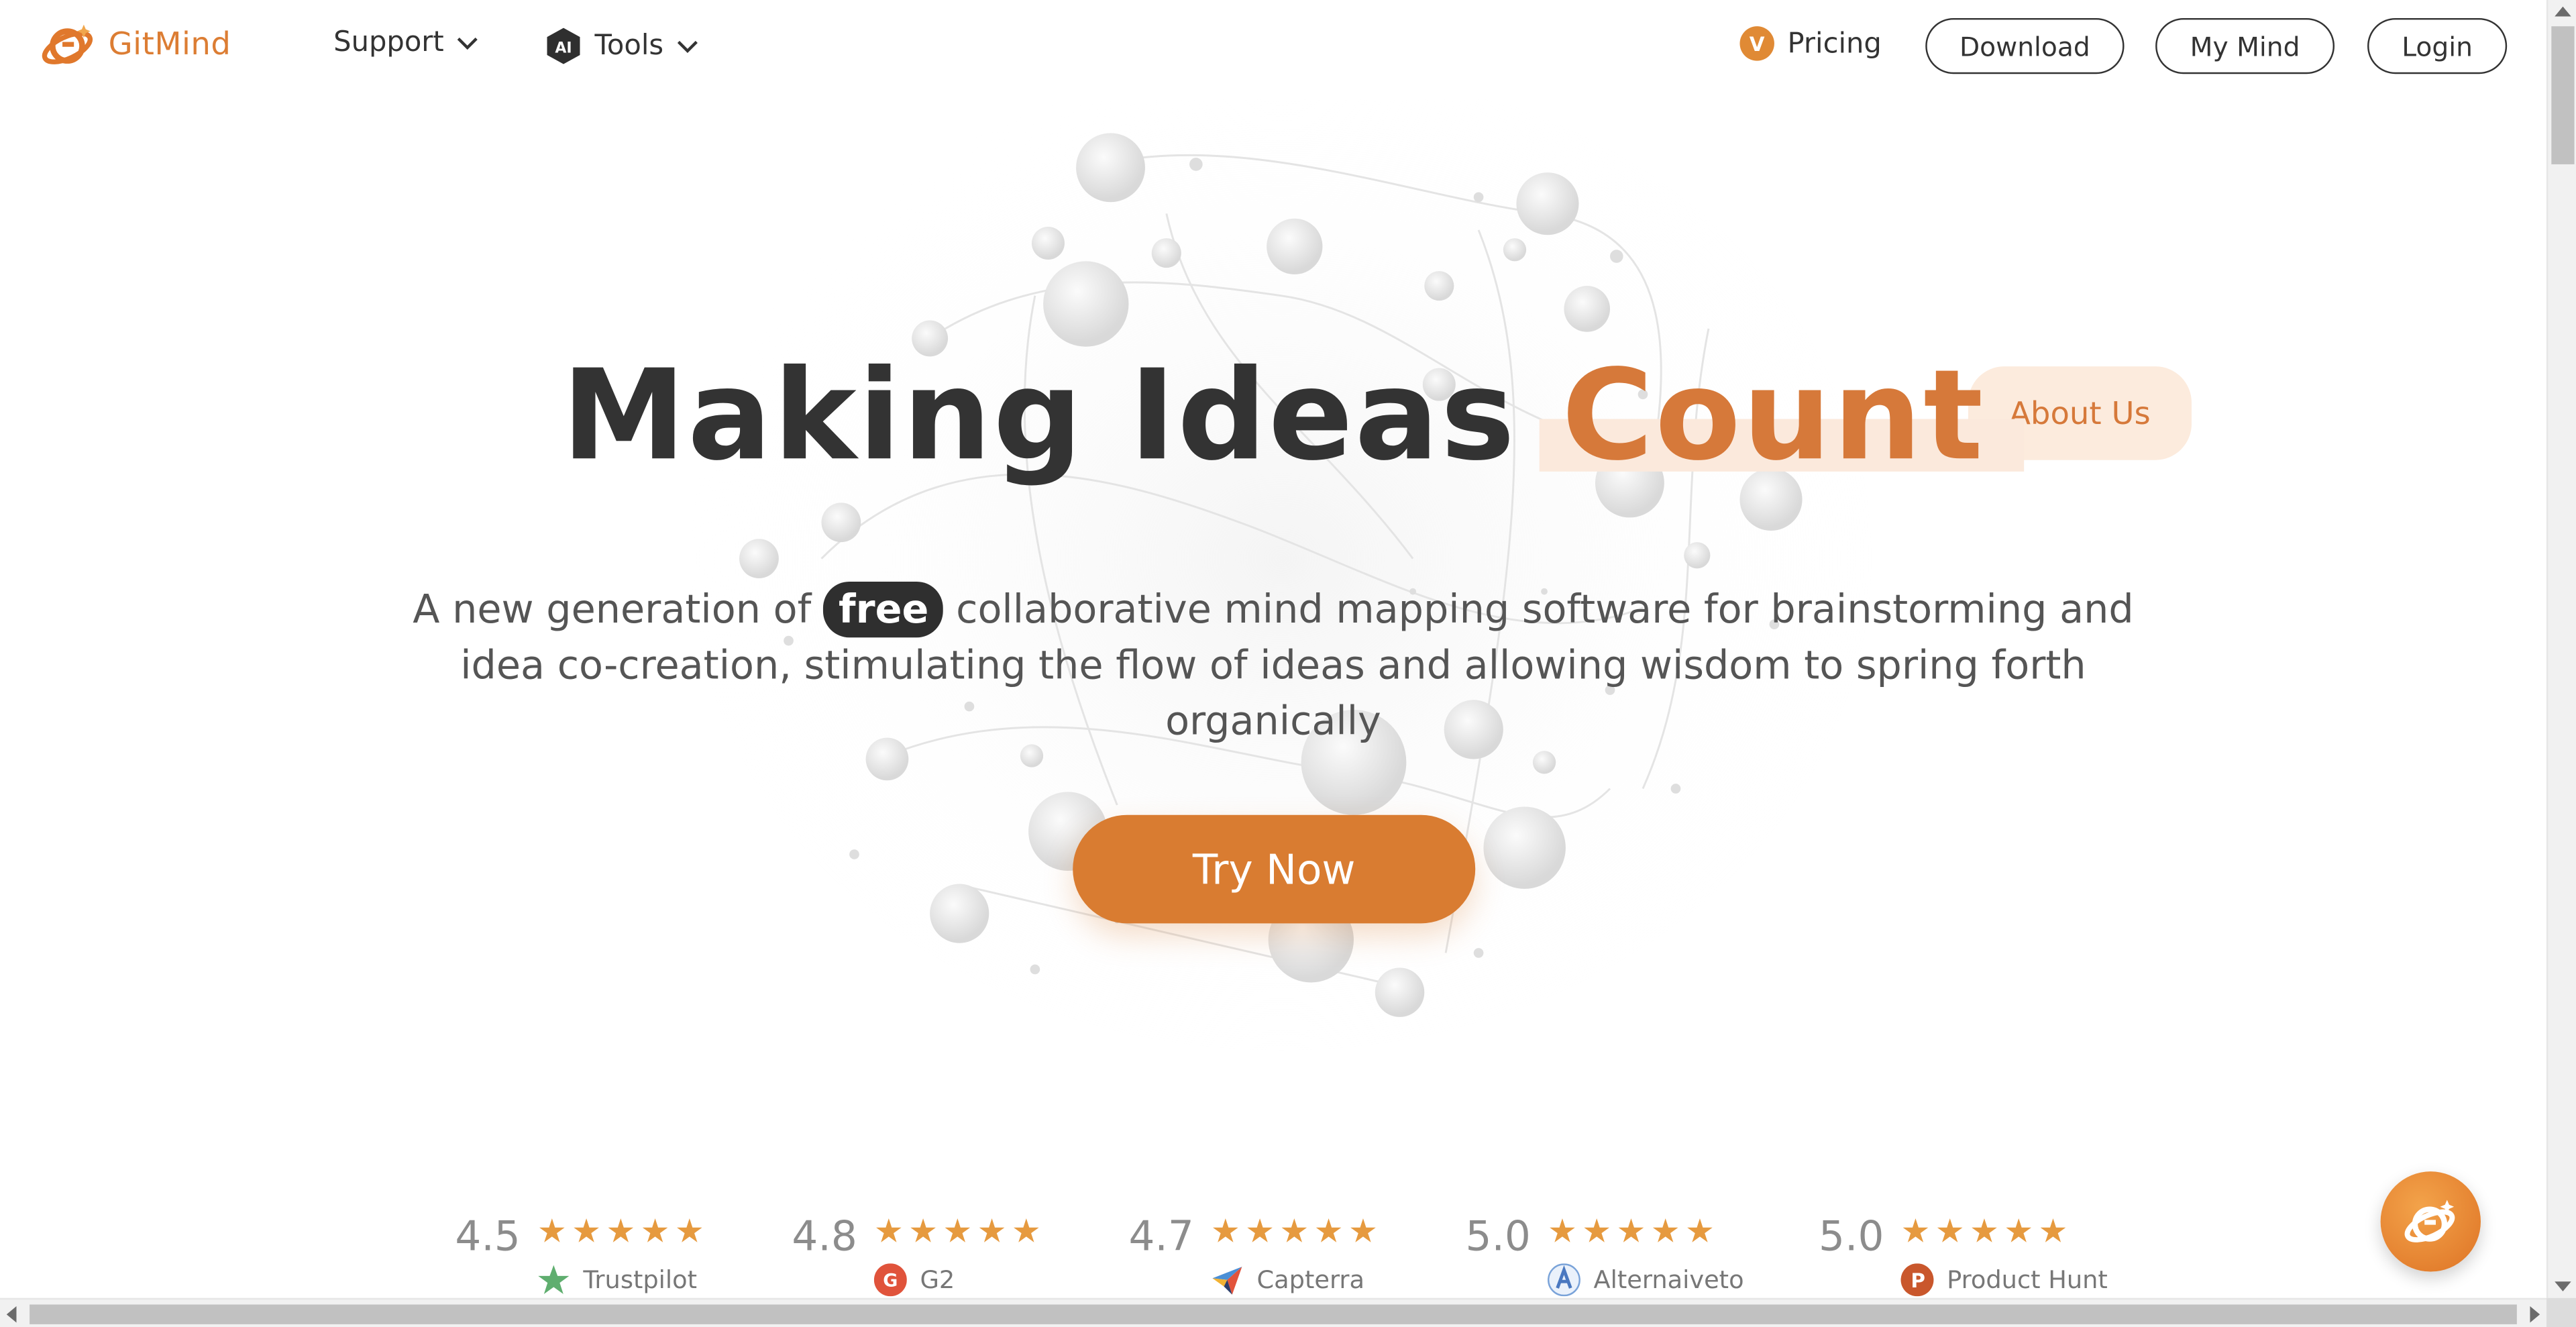 The height and width of the screenshot is (1327, 2576). I want to click on rating-platform-name: Trustpilot, so click(640, 1280).